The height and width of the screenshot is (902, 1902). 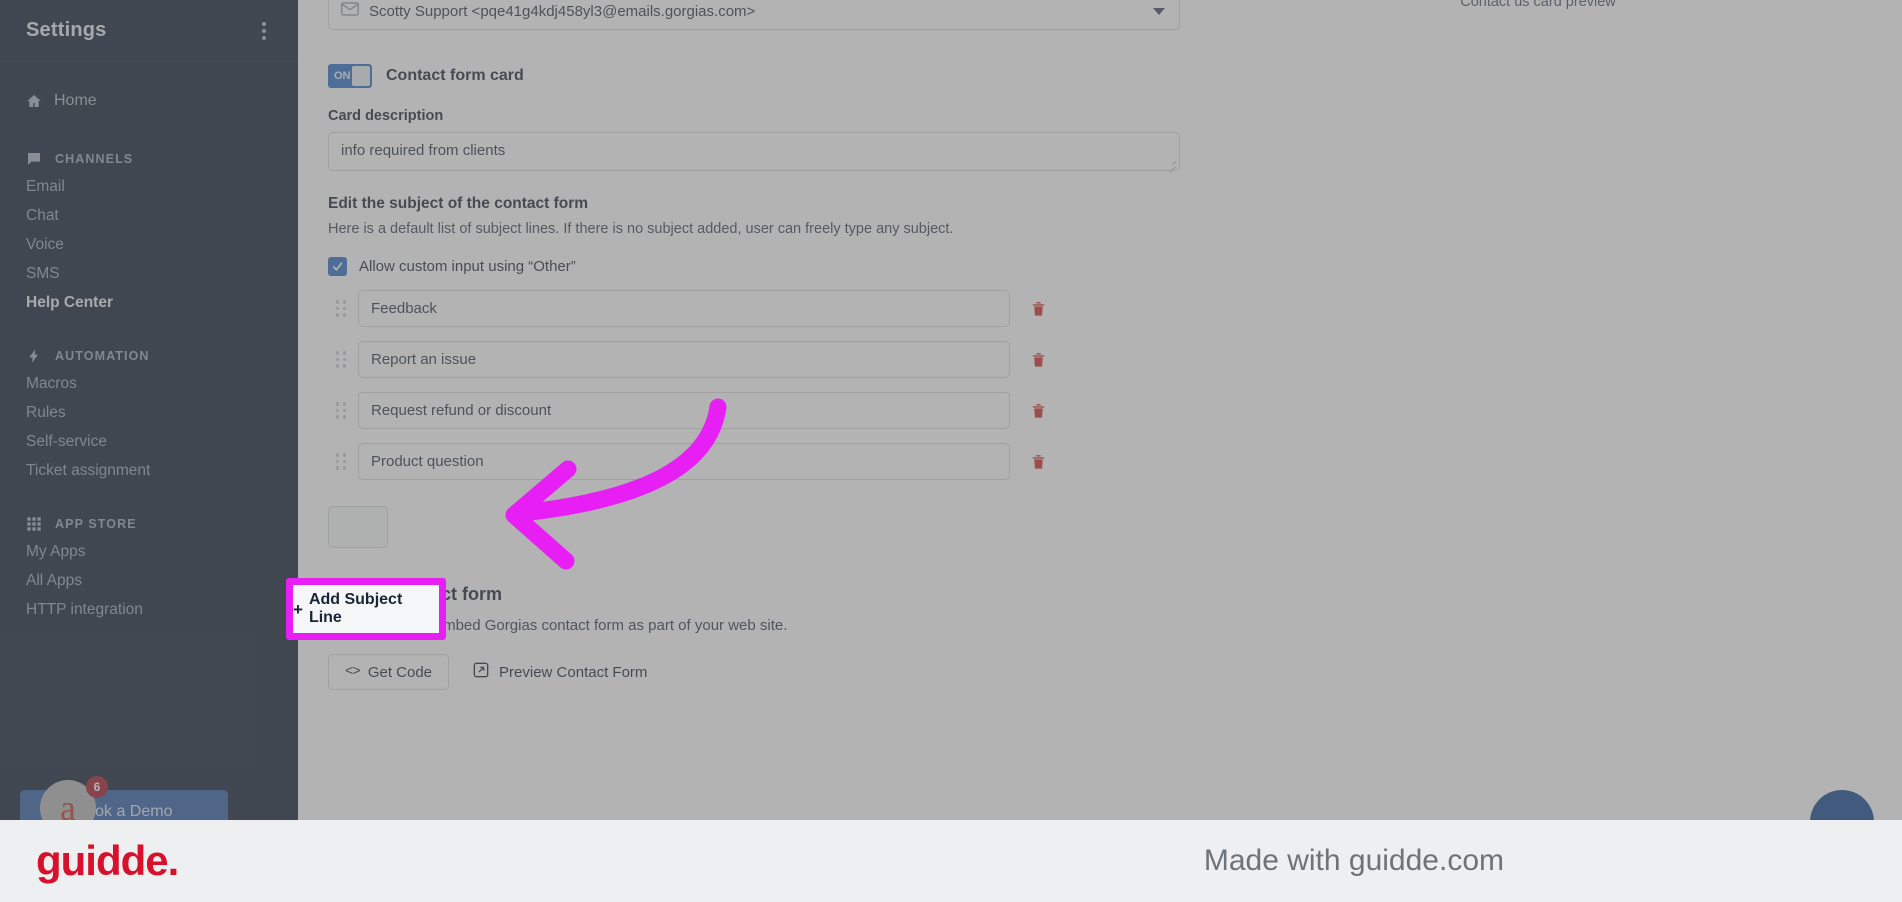 I want to click on subject-line-input: Report an issue, so click(x=684, y=359).